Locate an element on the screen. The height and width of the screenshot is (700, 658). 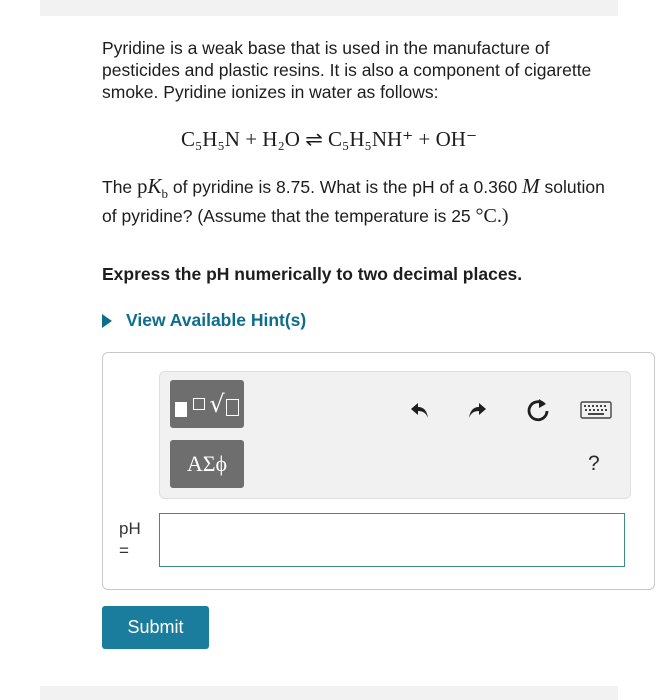
pkb-k: K is located at coordinates (154, 186).